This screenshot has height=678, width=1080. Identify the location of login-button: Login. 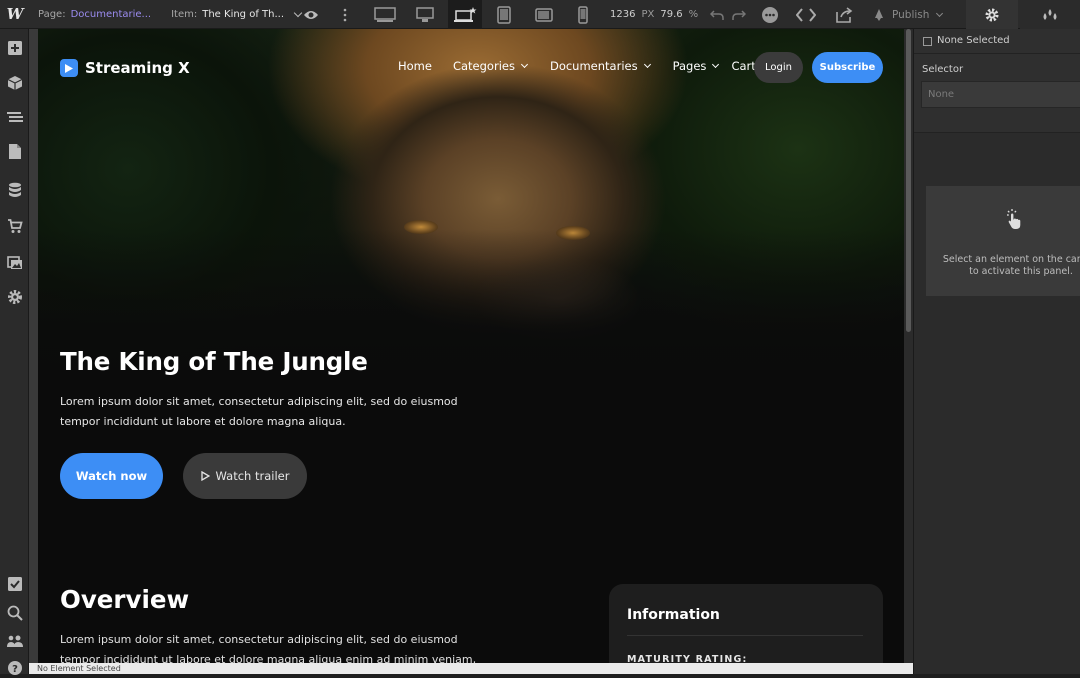
(778, 67).